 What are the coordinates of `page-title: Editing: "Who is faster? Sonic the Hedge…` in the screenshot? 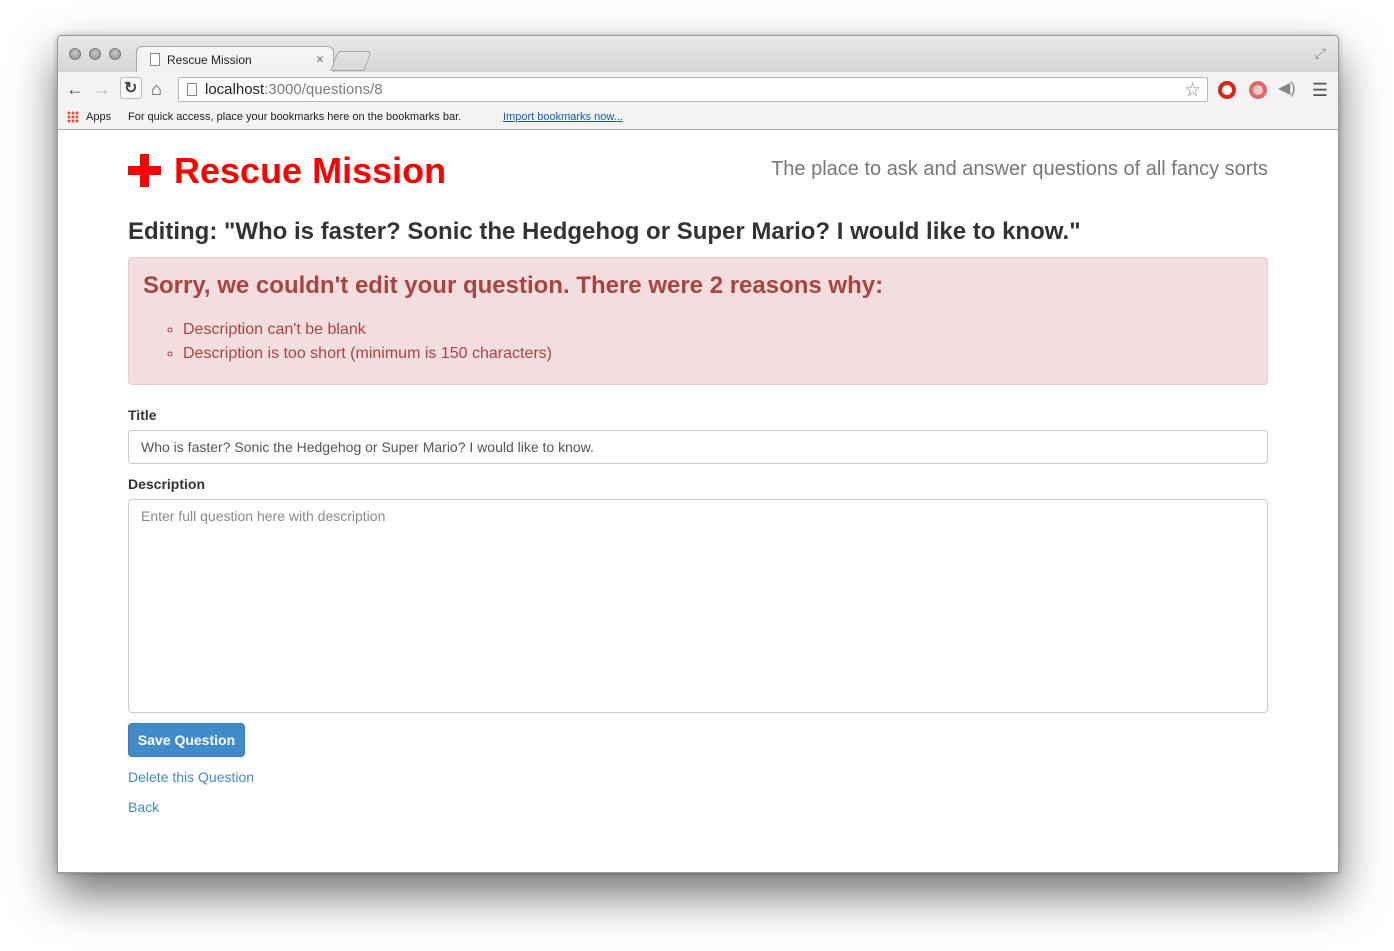 It's located at (604, 231).